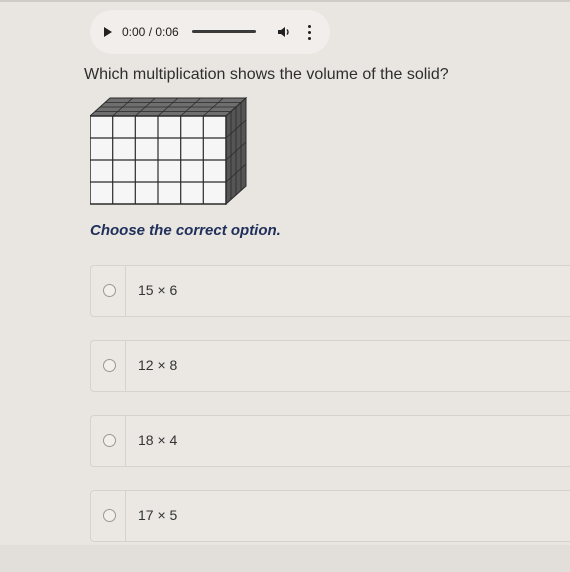 This screenshot has height=572, width=570. Describe the element at coordinates (169, 154) in the screenshot. I see `rectangular-prism-figure` at that location.